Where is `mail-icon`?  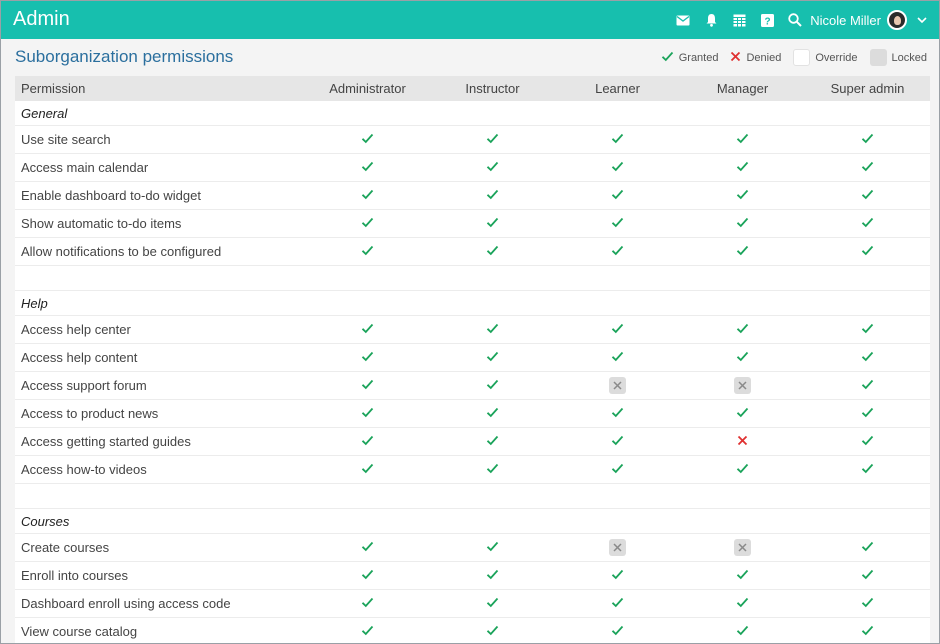 mail-icon is located at coordinates (683, 20).